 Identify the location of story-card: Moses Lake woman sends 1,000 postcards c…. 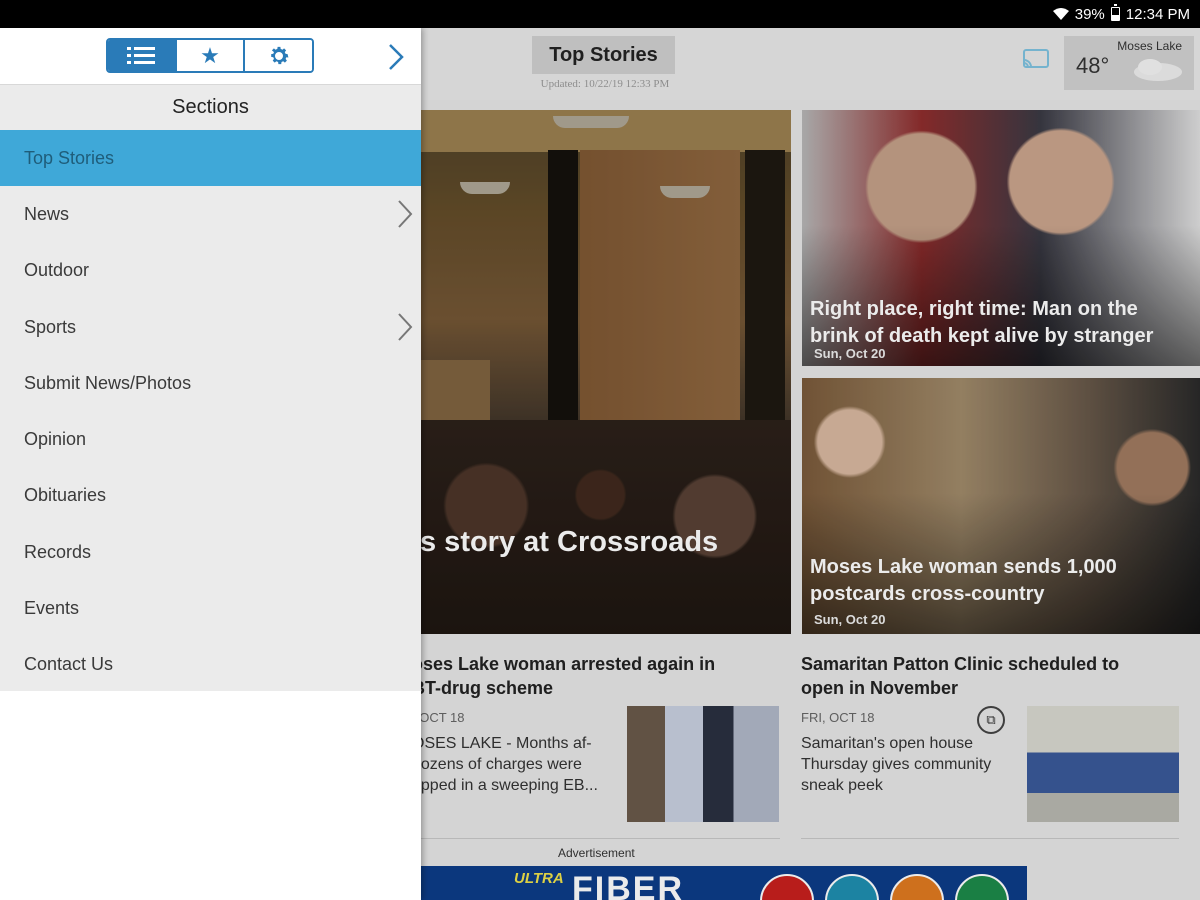
(1001, 506).